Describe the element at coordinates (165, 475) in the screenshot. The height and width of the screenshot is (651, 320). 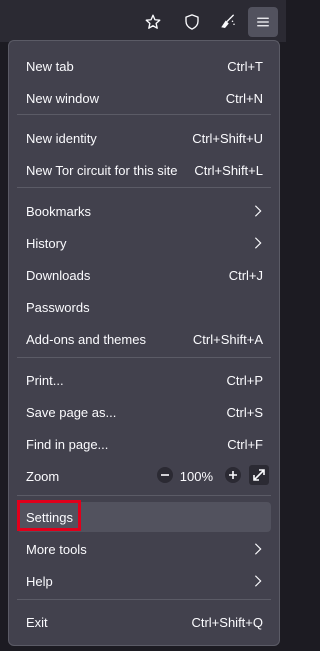
I see `zoom-out-button` at that location.